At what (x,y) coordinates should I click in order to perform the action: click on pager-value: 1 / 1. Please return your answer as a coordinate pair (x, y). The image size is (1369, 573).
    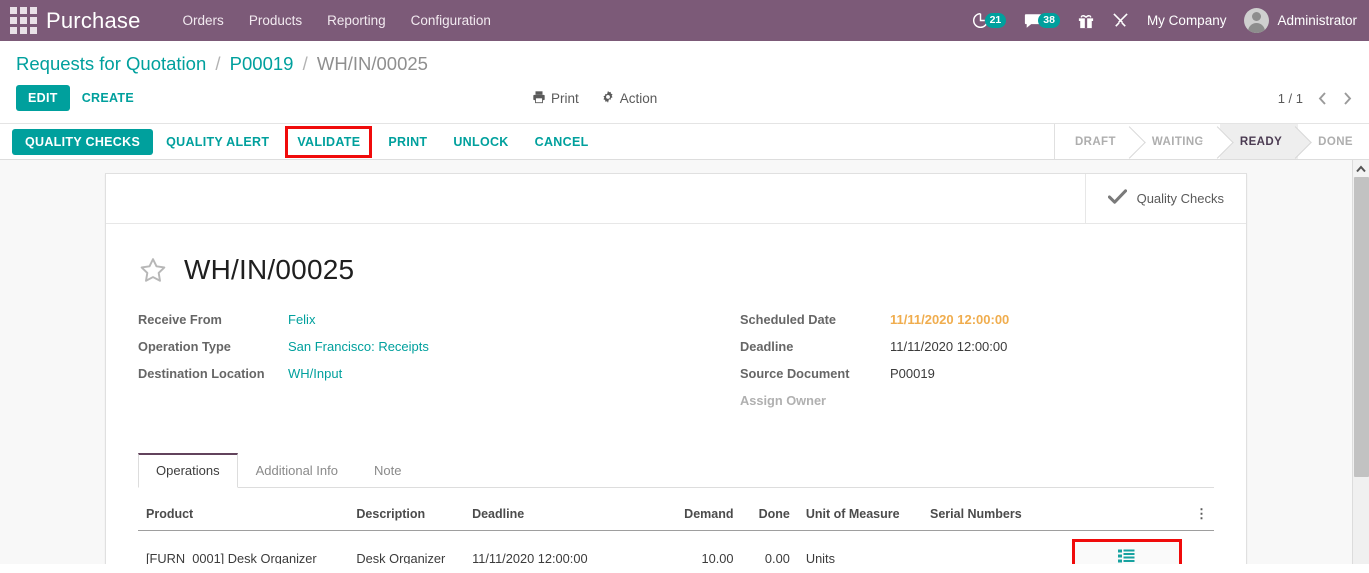
    Looking at the image, I should click on (1290, 98).